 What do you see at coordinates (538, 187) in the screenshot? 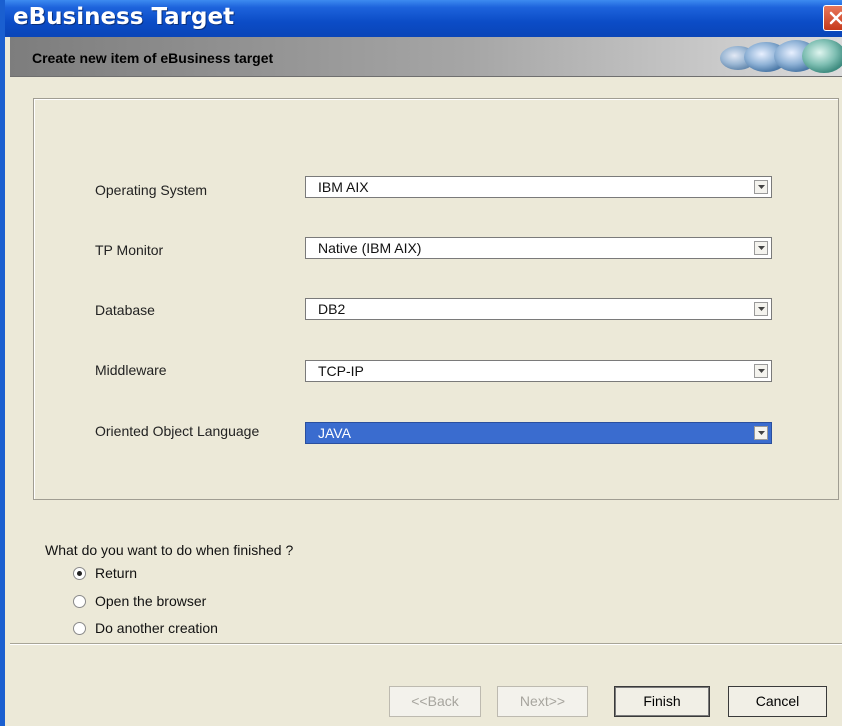
I see `operating-system-select: IBM AIX` at bounding box center [538, 187].